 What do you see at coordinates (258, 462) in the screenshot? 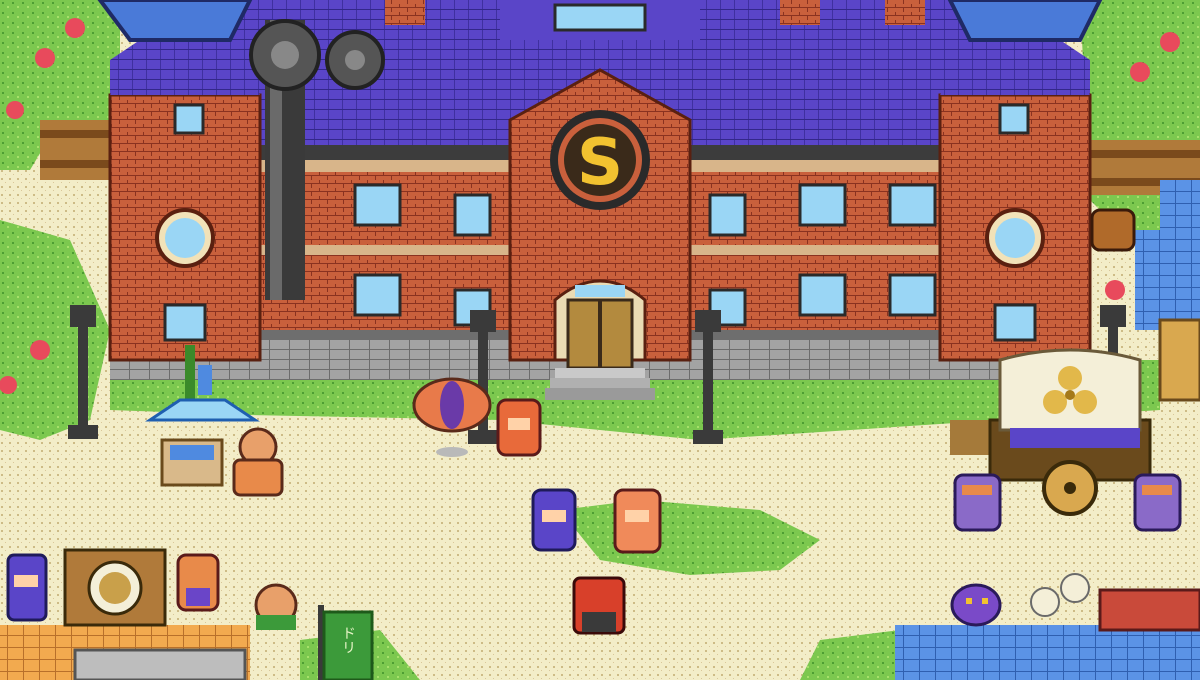
I see `npc-bald-man` at bounding box center [258, 462].